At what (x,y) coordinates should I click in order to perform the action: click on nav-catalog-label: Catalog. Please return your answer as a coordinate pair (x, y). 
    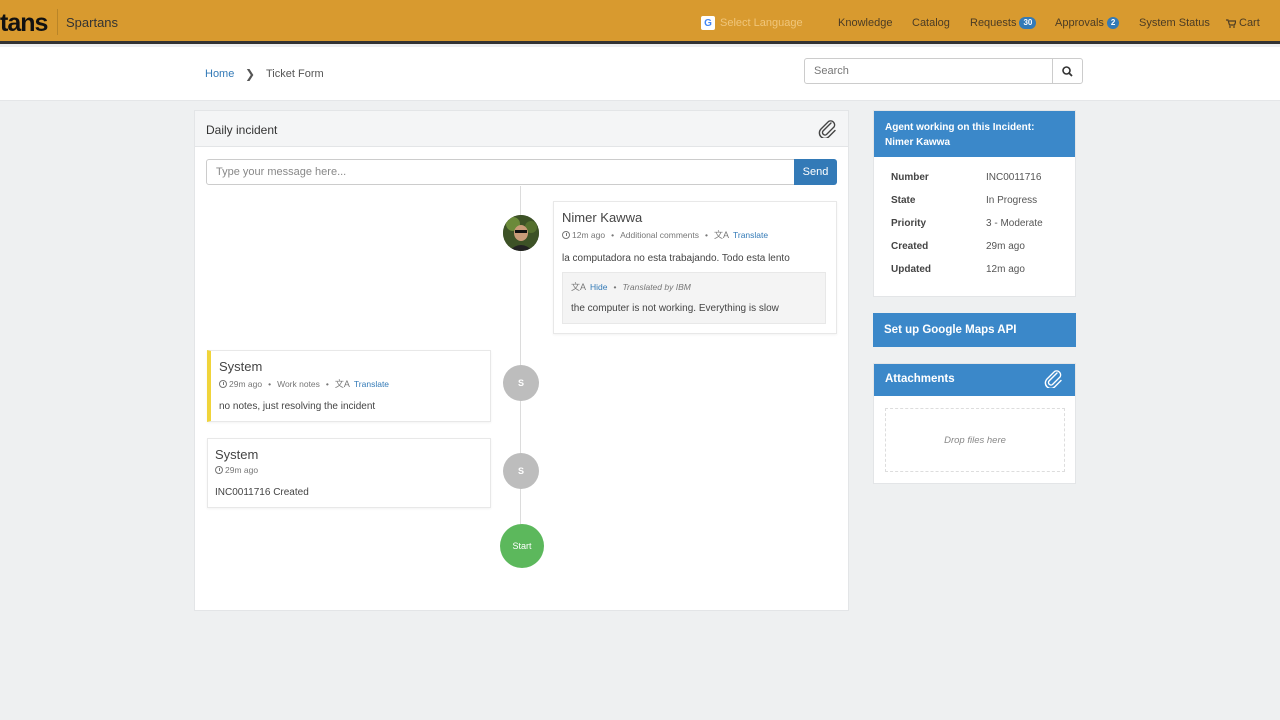
    Looking at the image, I should click on (931, 23).